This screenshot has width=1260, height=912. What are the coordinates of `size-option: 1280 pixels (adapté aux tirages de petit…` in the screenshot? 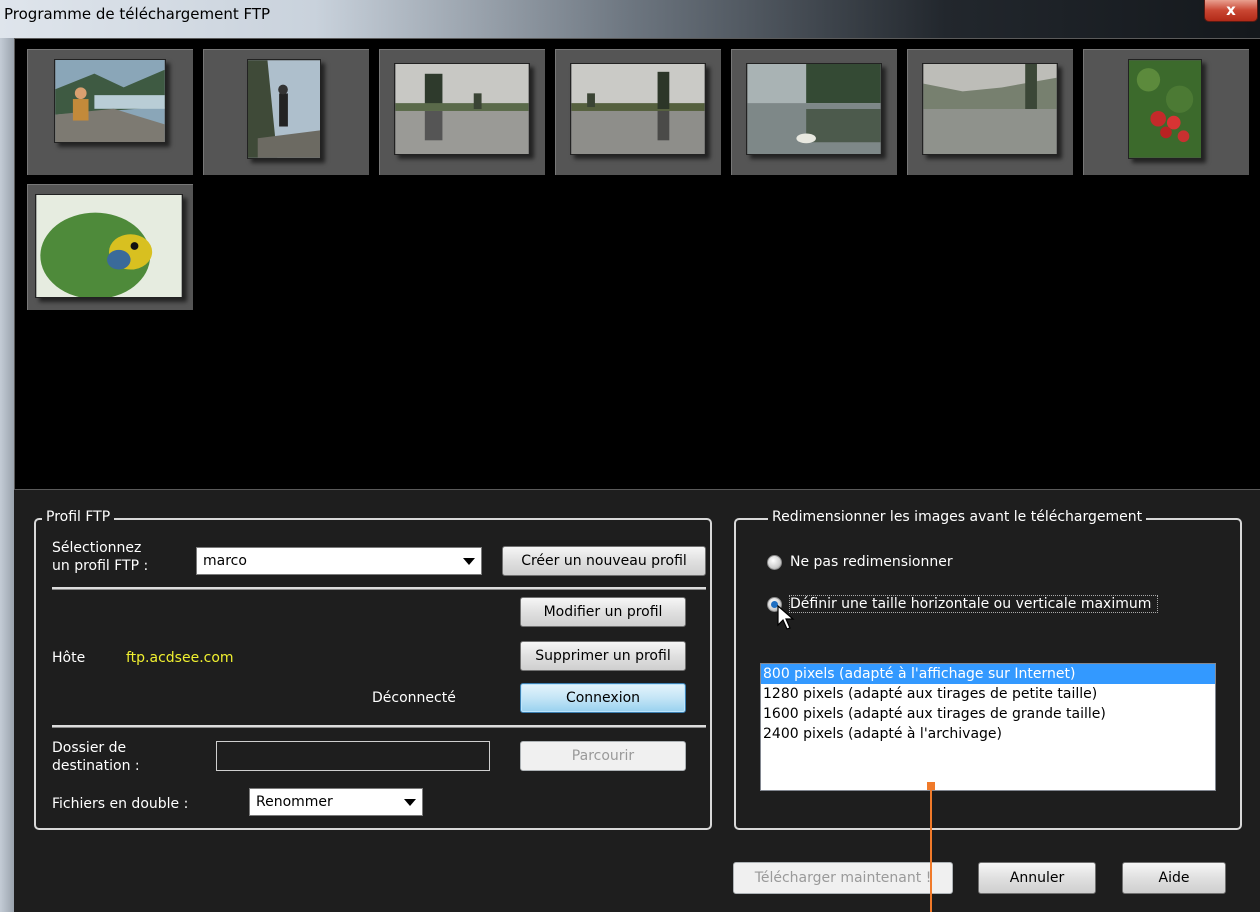 It's located at (988, 694).